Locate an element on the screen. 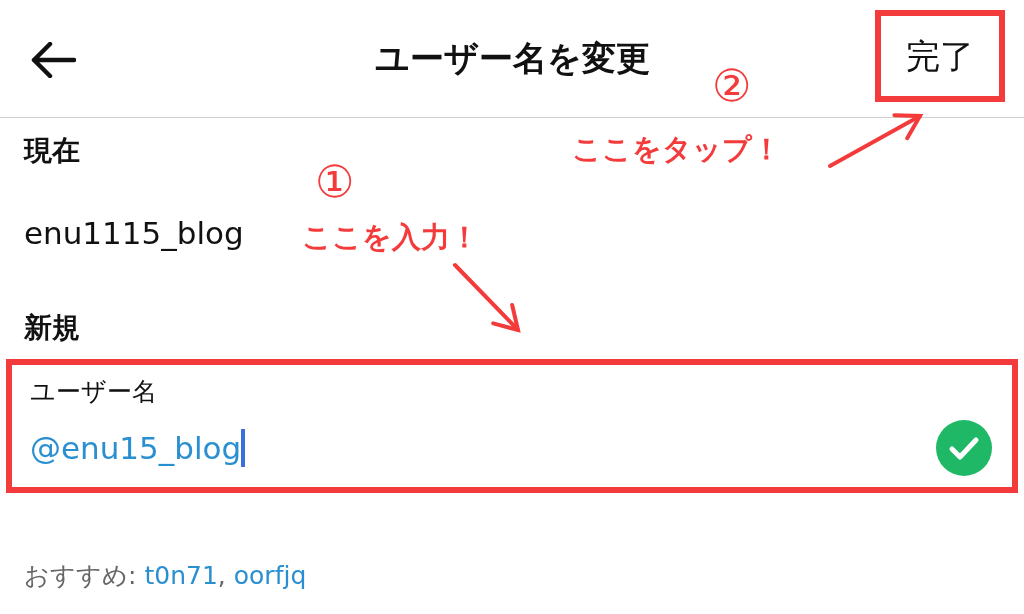 The width and height of the screenshot is (1024, 614). arrow is located at coordinates (487, 298).